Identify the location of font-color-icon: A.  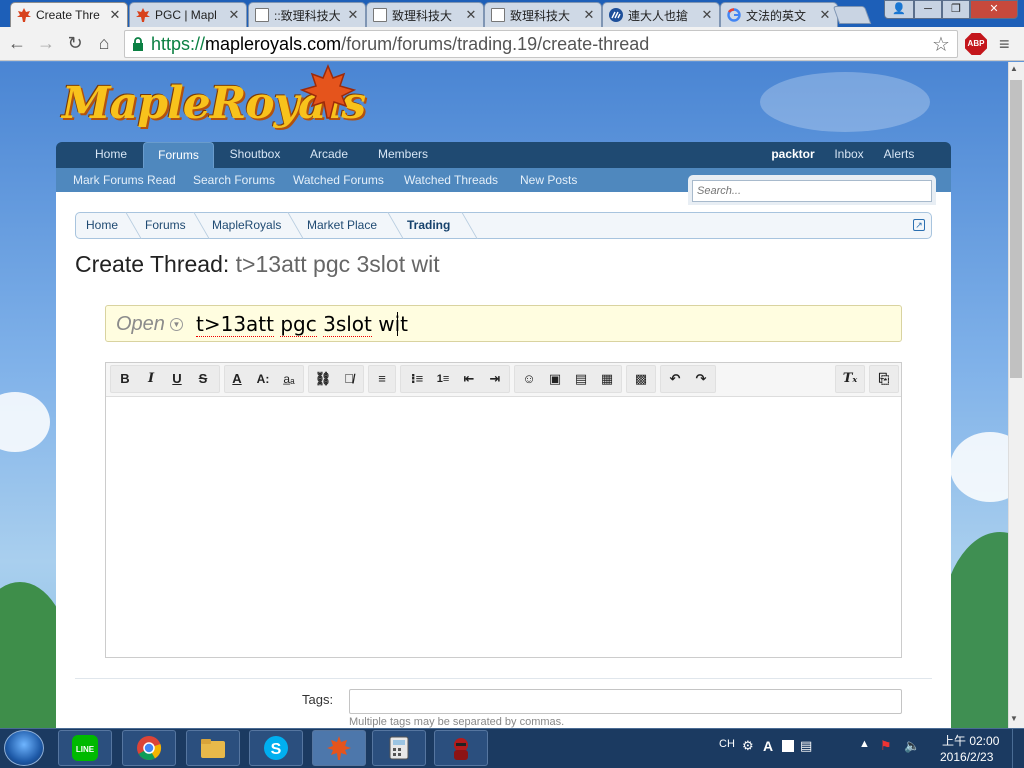
(237, 379).